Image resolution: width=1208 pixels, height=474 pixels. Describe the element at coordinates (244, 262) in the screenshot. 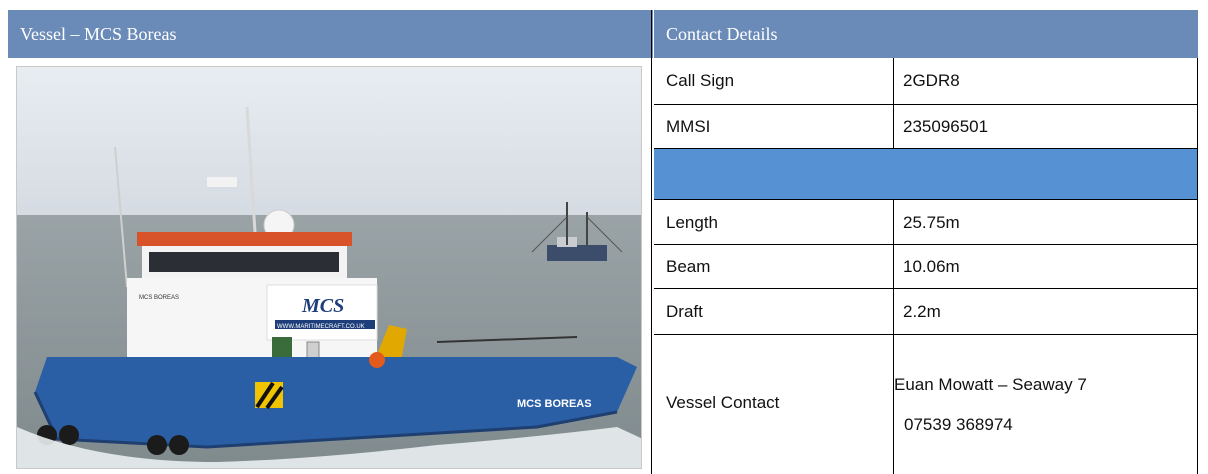

I see `wheelhouse-windows` at that location.